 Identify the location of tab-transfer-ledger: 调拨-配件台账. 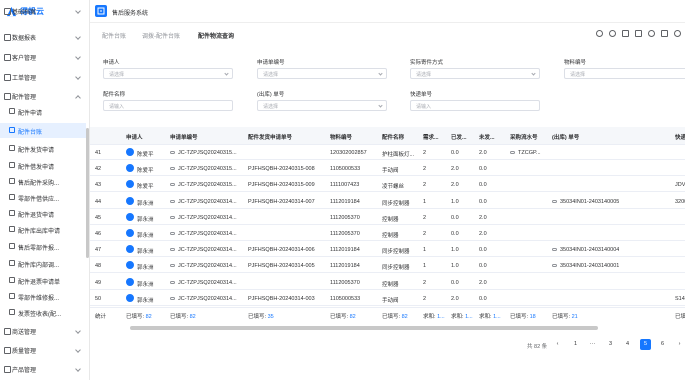
(161, 35).